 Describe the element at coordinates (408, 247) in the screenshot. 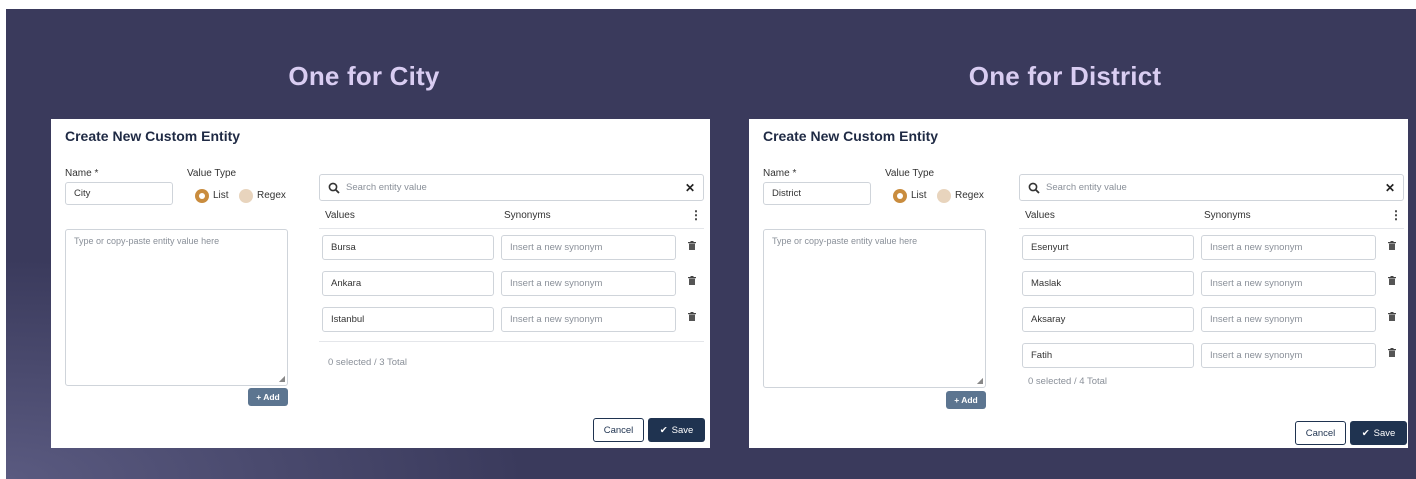

I see `value-input: Bursa` at that location.